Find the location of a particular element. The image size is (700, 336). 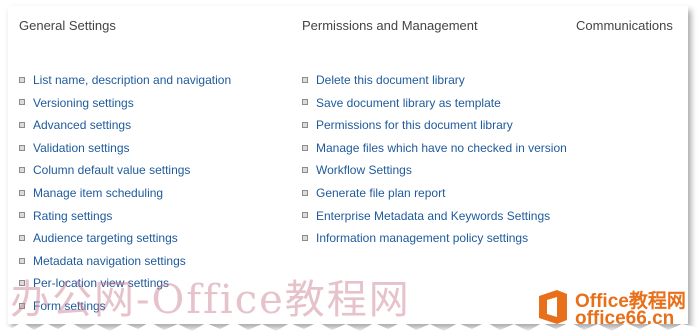

list-item: Manage item scheduling is located at coordinates (125, 193).